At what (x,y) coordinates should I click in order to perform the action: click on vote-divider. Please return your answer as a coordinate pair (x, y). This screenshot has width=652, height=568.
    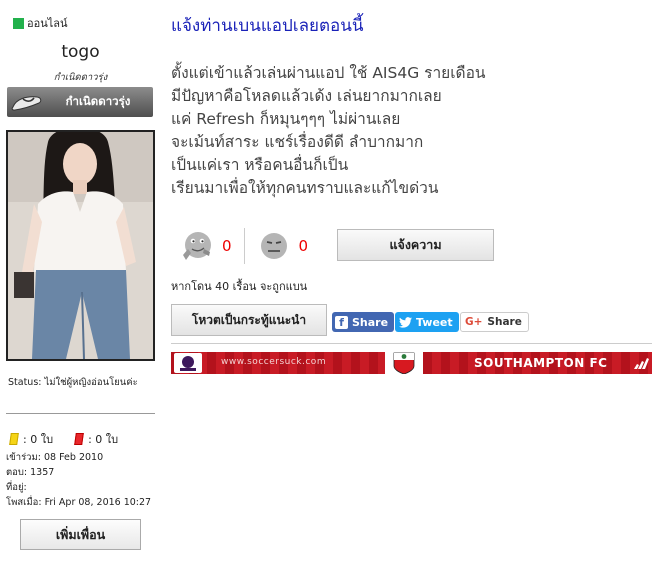
    Looking at the image, I should click on (244, 246).